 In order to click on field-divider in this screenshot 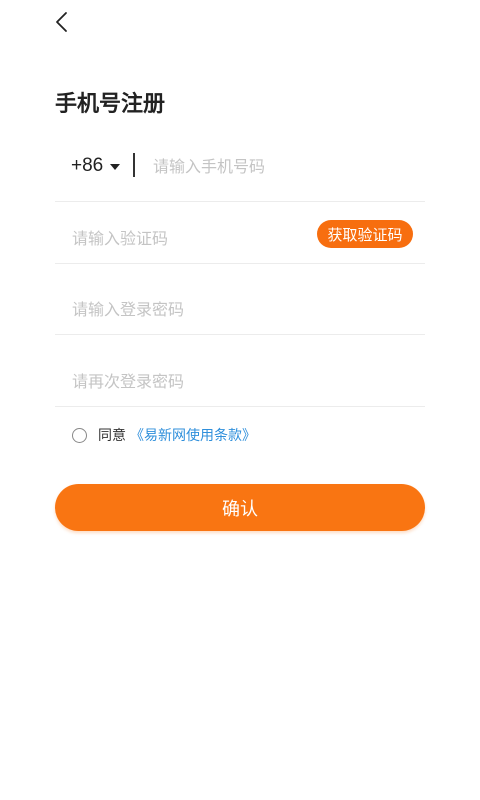, I will do `click(134, 165)`.